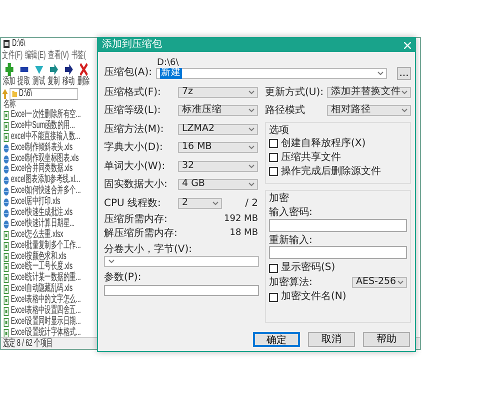  I want to click on toolbar-button: 复制, so click(53, 75).